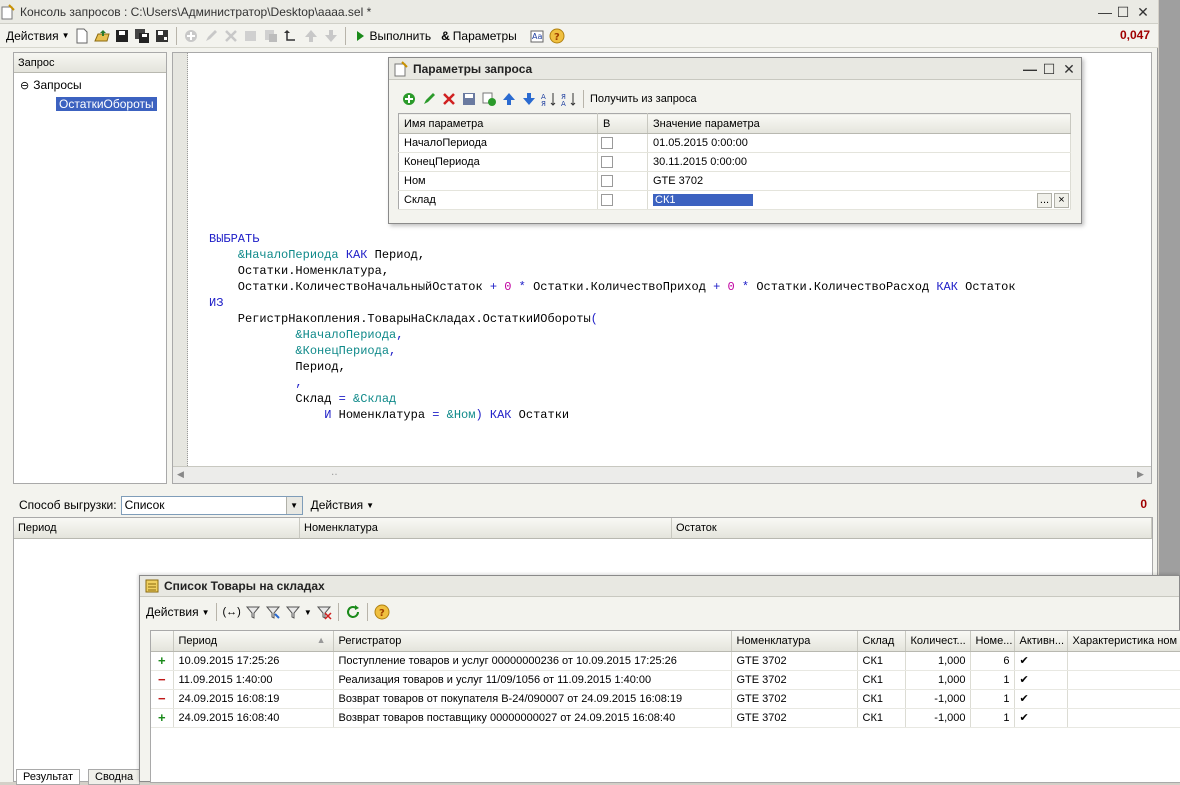 The image size is (1180, 785). Describe the element at coordinates (859, 200) in the screenshot. I see `param-value-editor: СК1 ... ×` at that location.